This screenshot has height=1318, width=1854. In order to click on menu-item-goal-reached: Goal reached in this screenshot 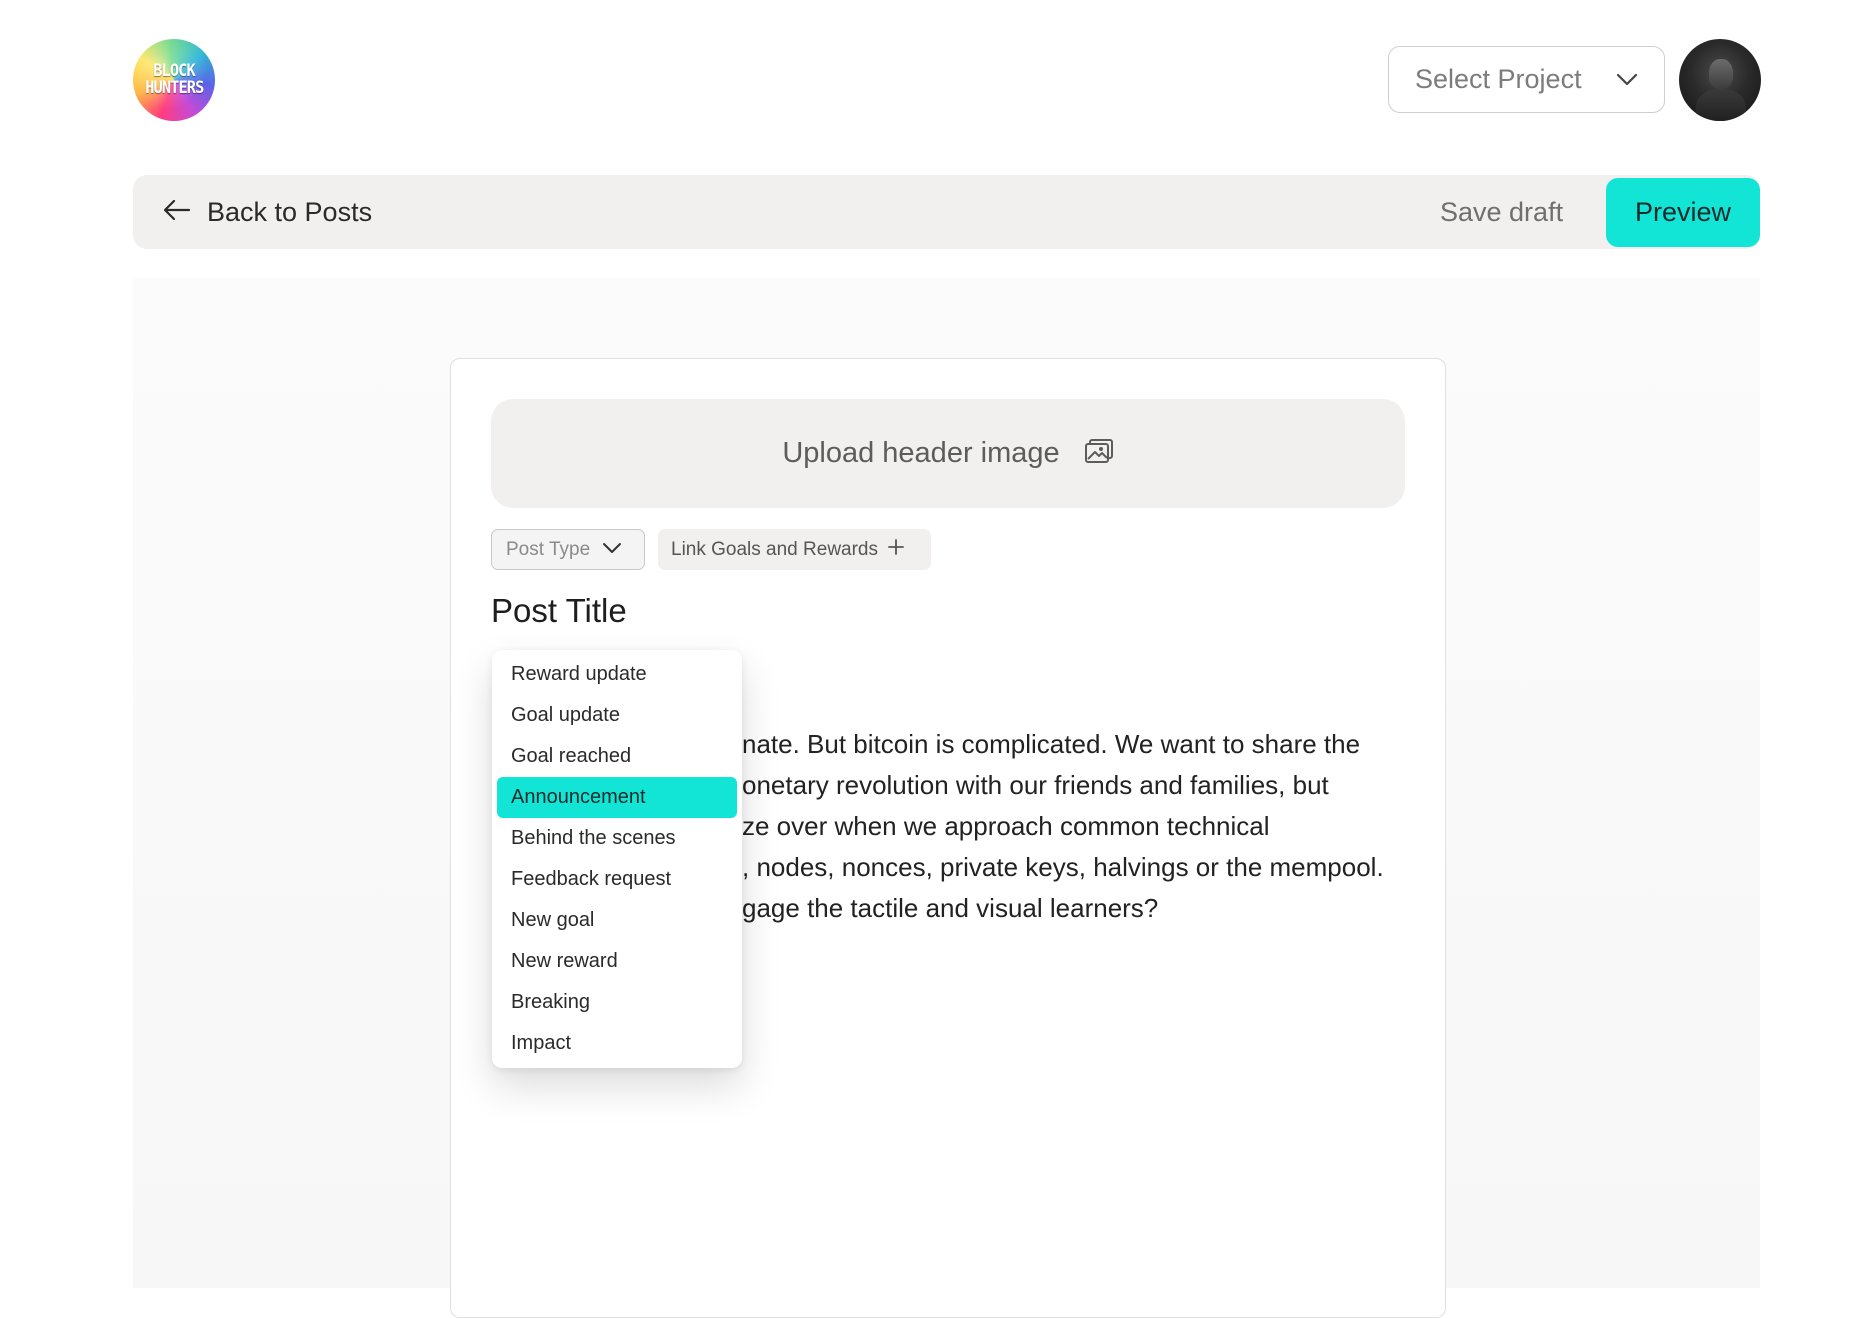, I will do `click(617, 756)`.